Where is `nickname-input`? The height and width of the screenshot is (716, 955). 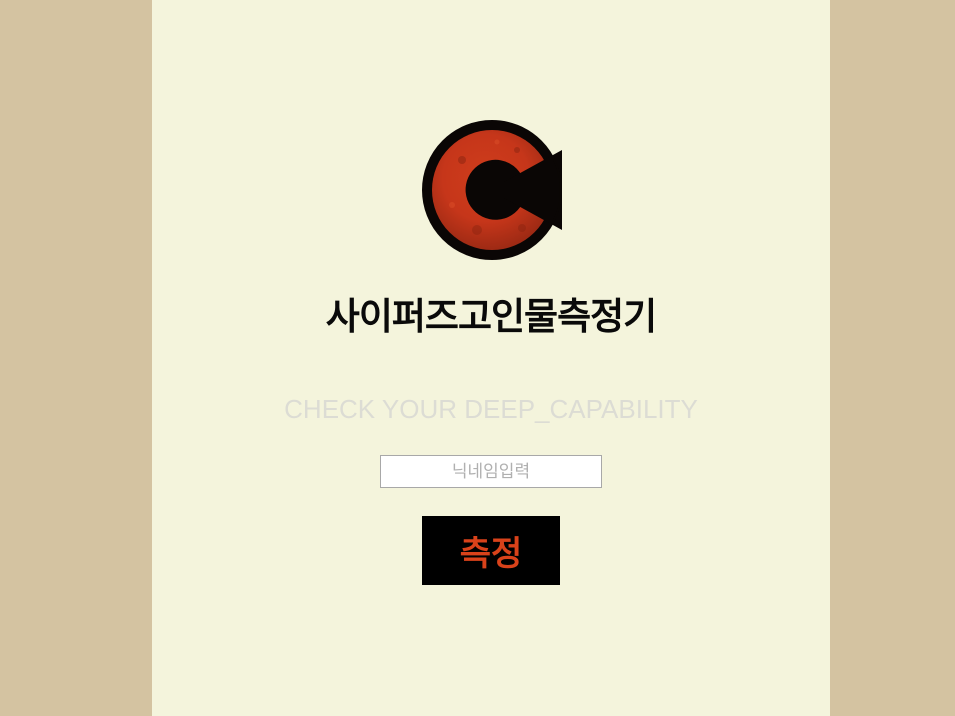
nickname-input is located at coordinates (491, 471).